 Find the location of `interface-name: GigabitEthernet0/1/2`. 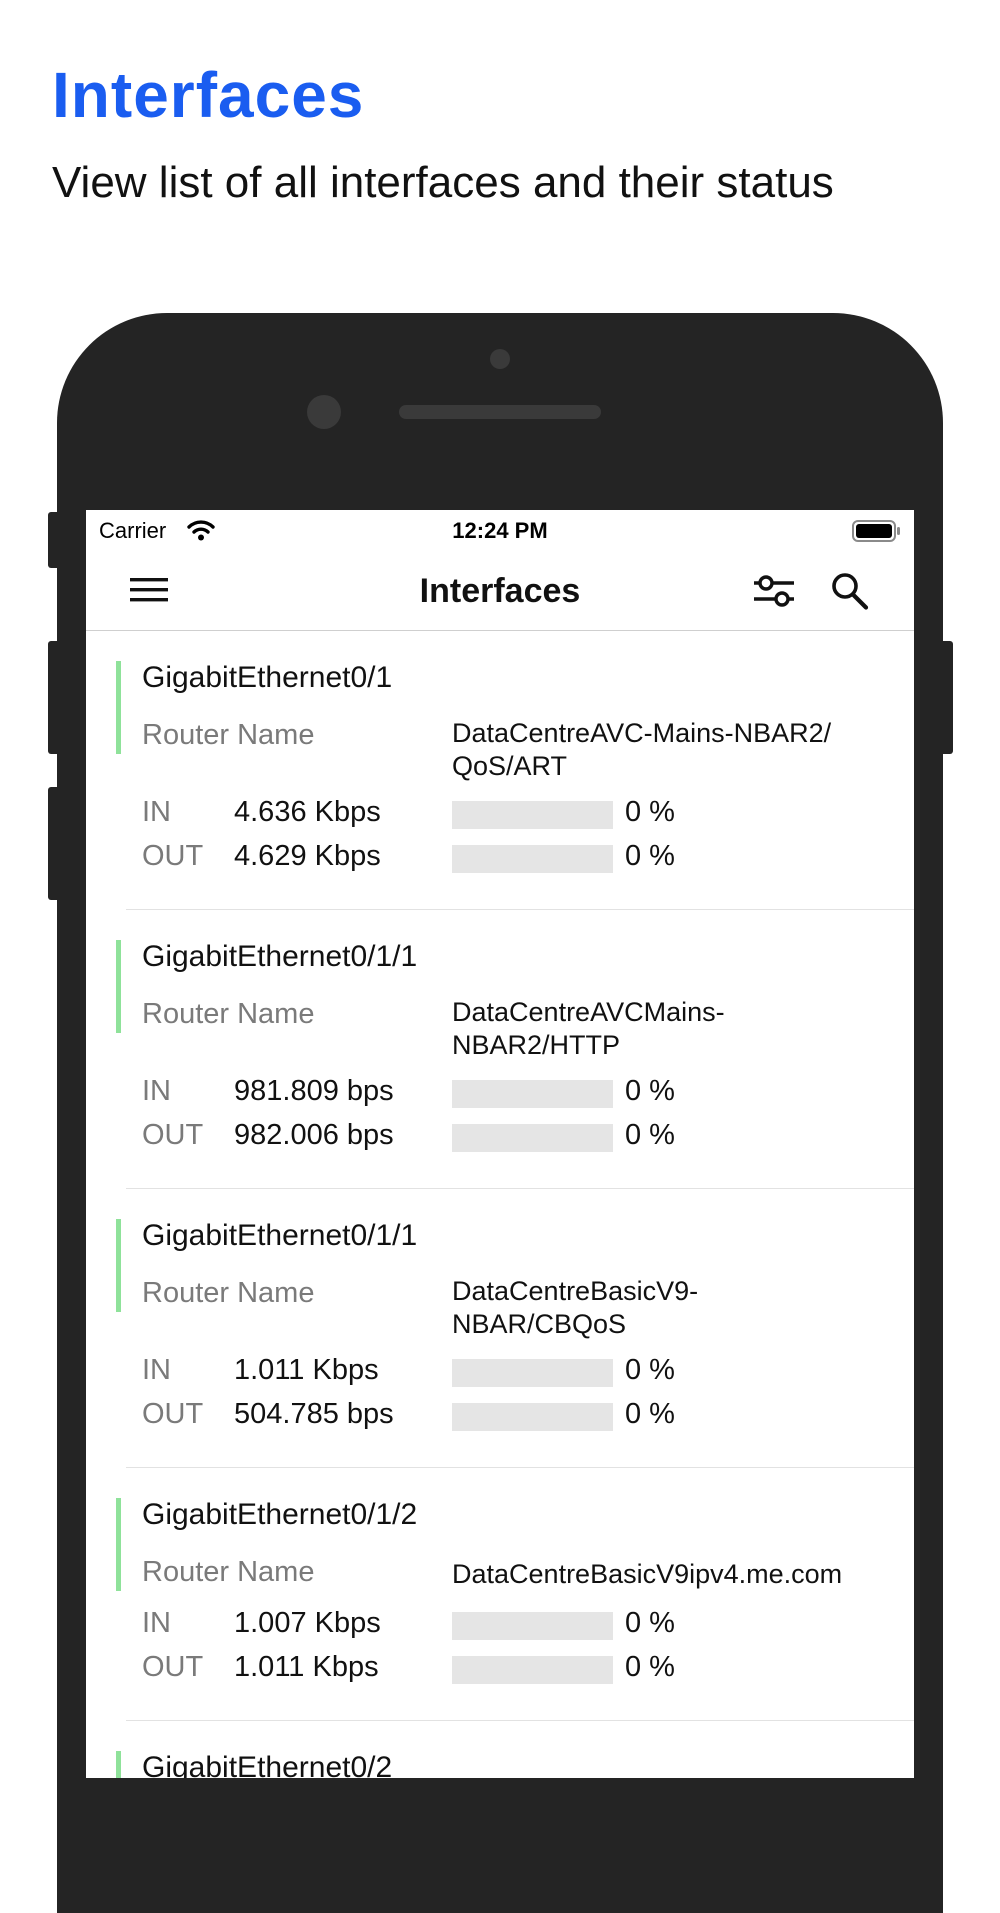

interface-name: GigabitEthernet0/1/2 is located at coordinates (280, 1514).